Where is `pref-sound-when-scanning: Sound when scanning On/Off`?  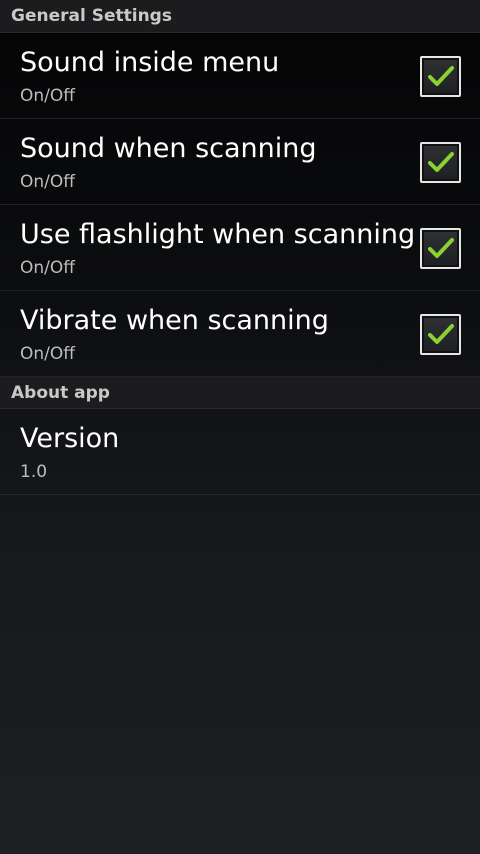 pref-sound-when-scanning: Sound when scanning On/Off is located at coordinates (240, 162).